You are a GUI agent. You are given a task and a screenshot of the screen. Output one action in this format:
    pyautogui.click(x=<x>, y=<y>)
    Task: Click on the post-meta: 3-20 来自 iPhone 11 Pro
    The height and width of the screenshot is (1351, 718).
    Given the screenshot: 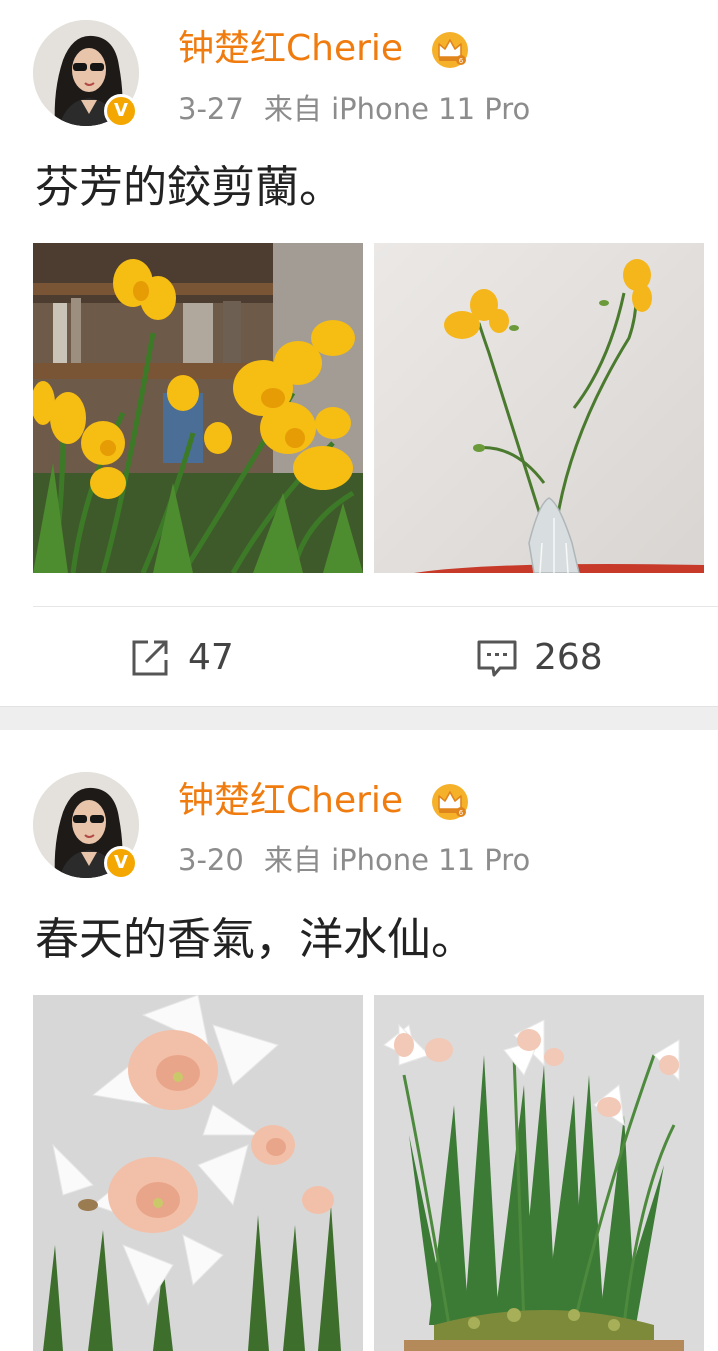 What is the action you would take?
    pyautogui.click(x=354, y=860)
    